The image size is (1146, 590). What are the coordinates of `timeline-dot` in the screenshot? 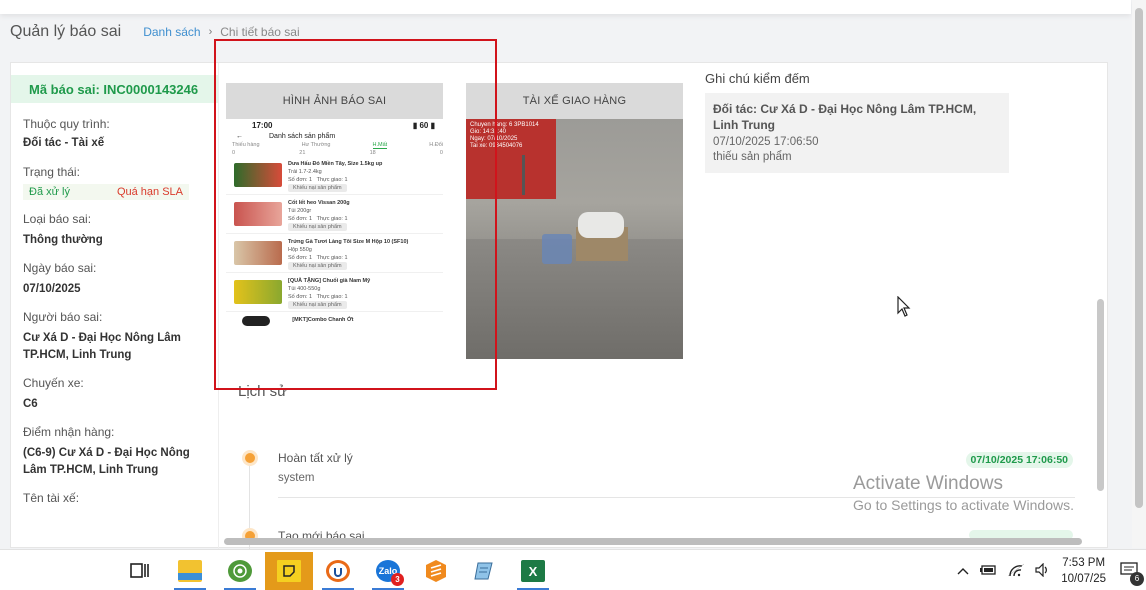 It's located at (250, 458).